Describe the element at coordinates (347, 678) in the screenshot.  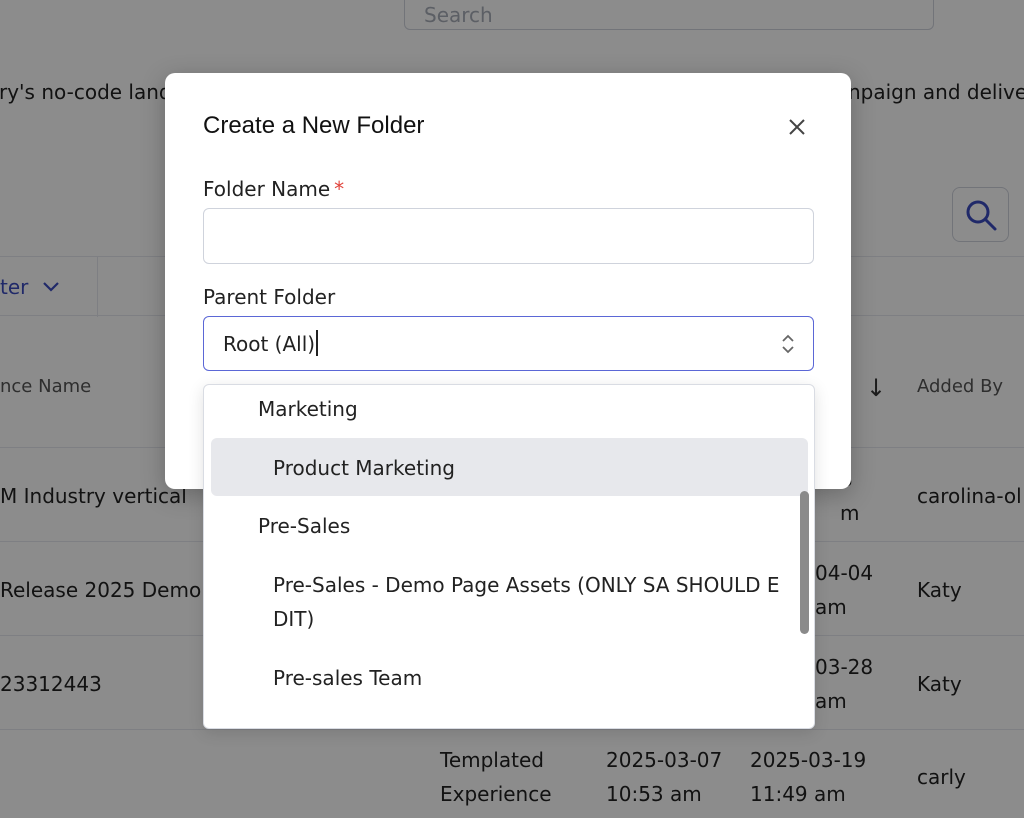
I see `option-pre-sales-team: Pre-sales Team` at that location.